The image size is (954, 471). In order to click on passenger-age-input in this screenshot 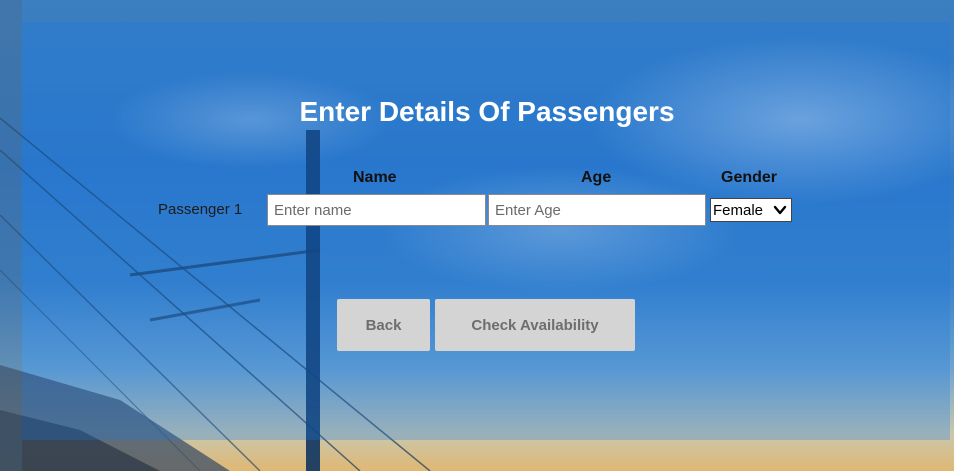, I will do `click(597, 210)`.